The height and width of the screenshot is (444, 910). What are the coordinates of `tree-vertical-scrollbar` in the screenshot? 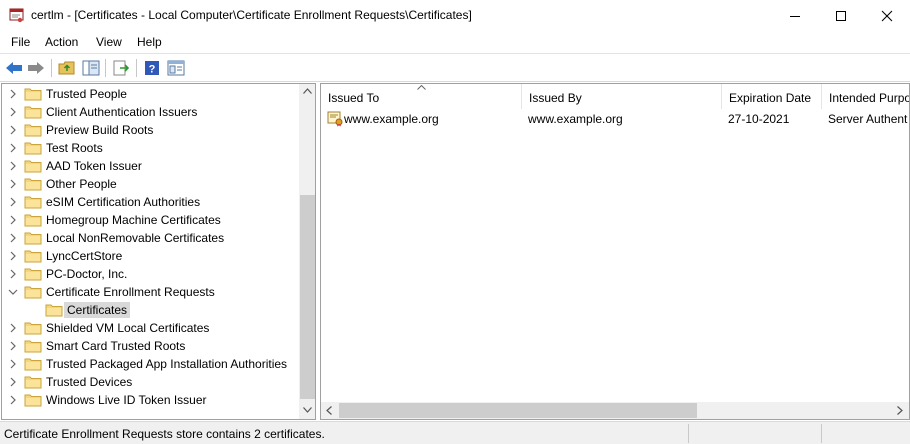 It's located at (307, 251).